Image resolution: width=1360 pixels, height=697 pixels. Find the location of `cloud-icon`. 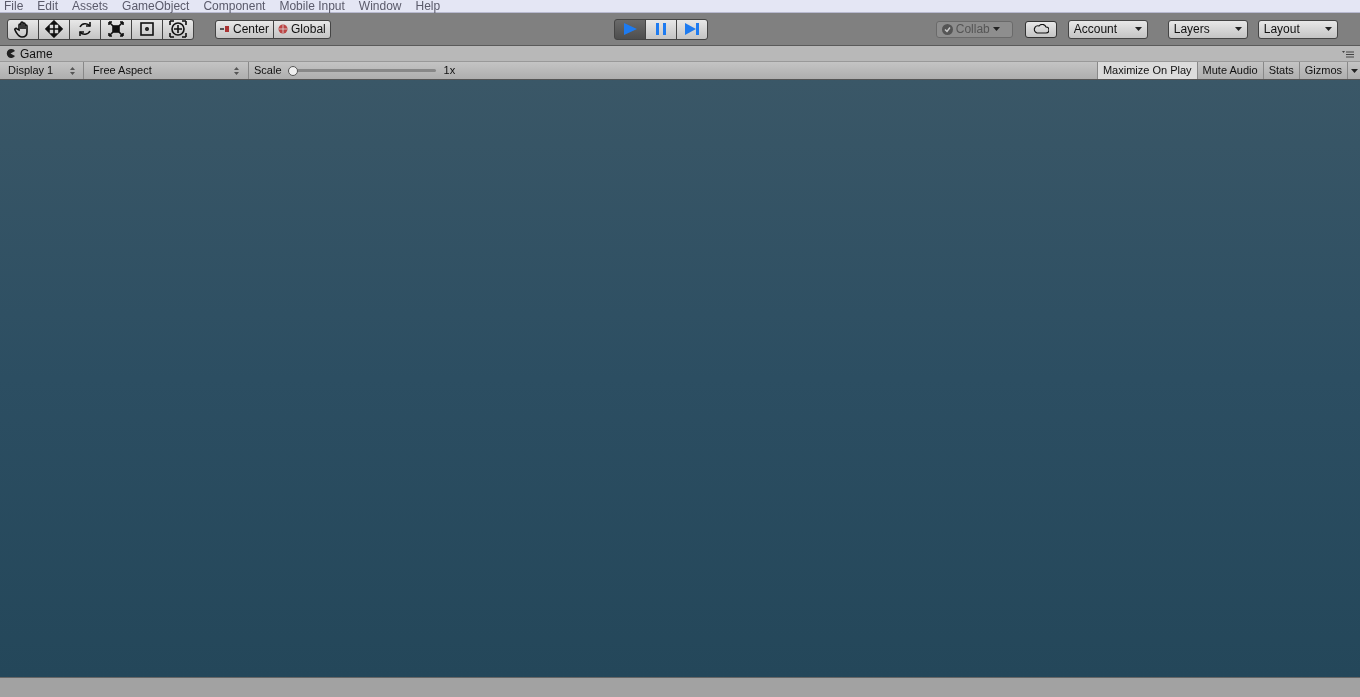

cloud-icon is located at coordinates (1040, 29).